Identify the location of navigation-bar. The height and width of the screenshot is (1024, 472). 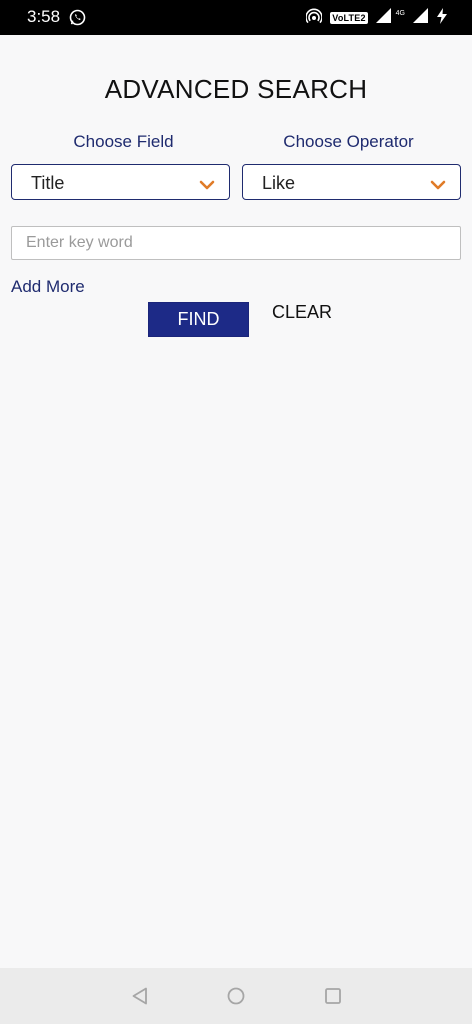
(236, 996).